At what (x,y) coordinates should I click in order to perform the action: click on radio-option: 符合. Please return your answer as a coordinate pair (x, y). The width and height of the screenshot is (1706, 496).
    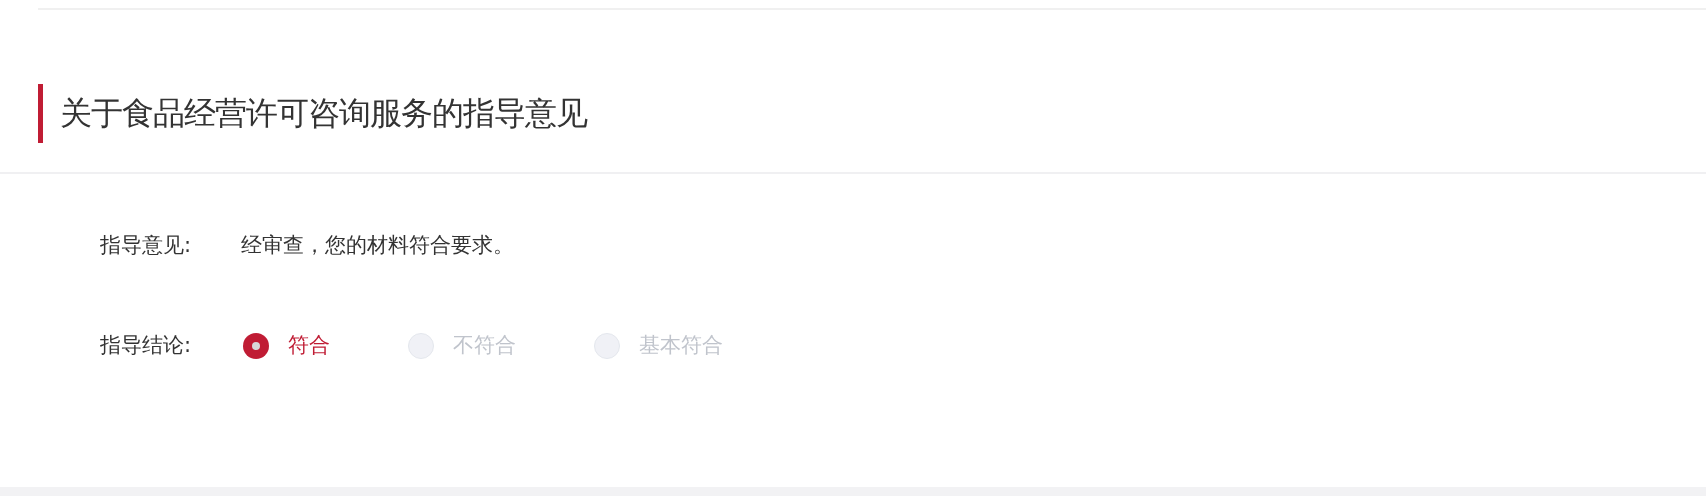
    Looking at the image, I should click on (286, 346).